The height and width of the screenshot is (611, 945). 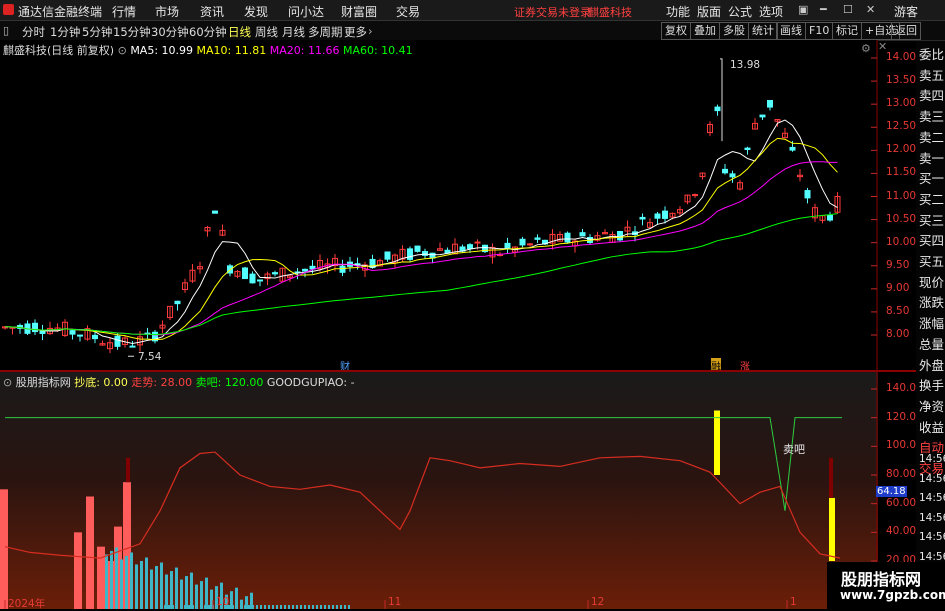 I want to click on menu-jiaoyi: 交易, so click(x=408, y=11).